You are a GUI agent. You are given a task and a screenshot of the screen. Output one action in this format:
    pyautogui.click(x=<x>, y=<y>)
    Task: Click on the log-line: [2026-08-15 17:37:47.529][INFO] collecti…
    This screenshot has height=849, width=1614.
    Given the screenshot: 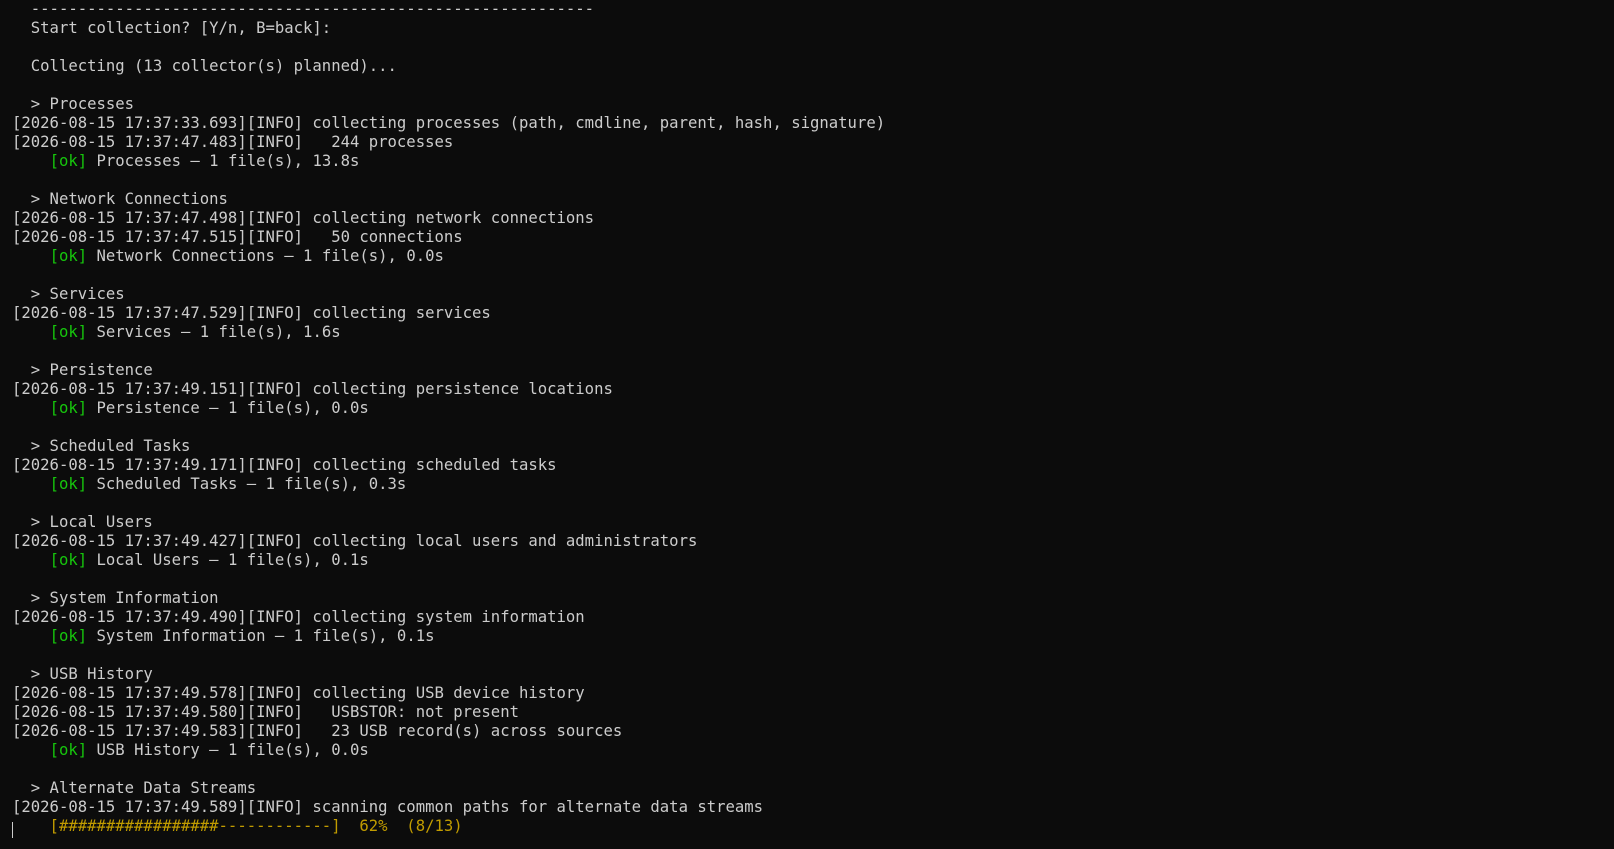 What is the action you would take?
    pyautogui.click(x=251, y=313)
    